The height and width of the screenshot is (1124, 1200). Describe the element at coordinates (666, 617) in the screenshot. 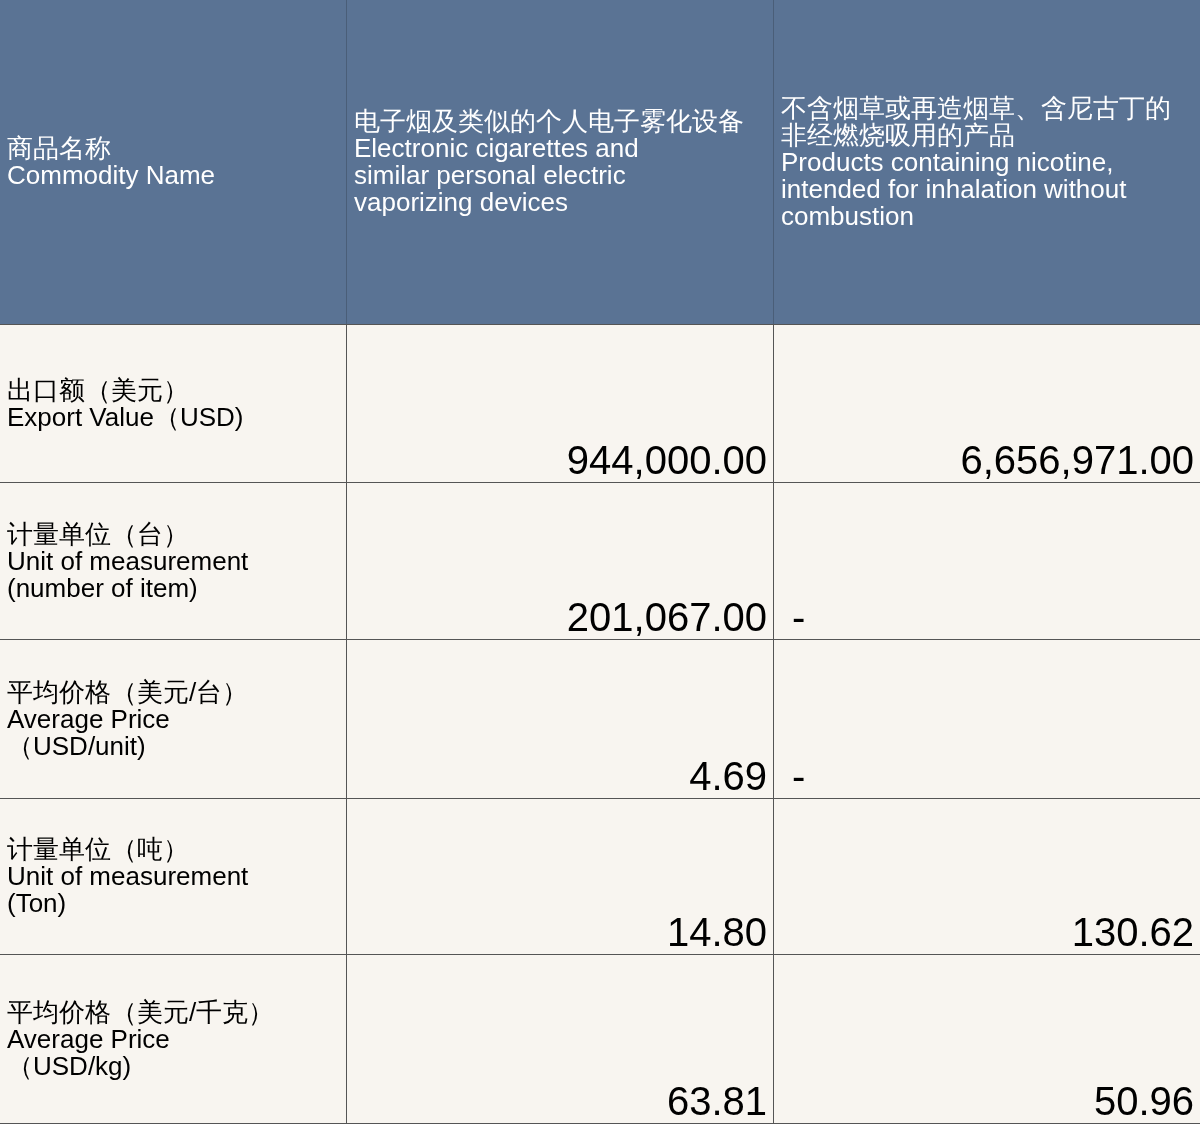

I see `cell-value-text: 201,067.00` at that location.